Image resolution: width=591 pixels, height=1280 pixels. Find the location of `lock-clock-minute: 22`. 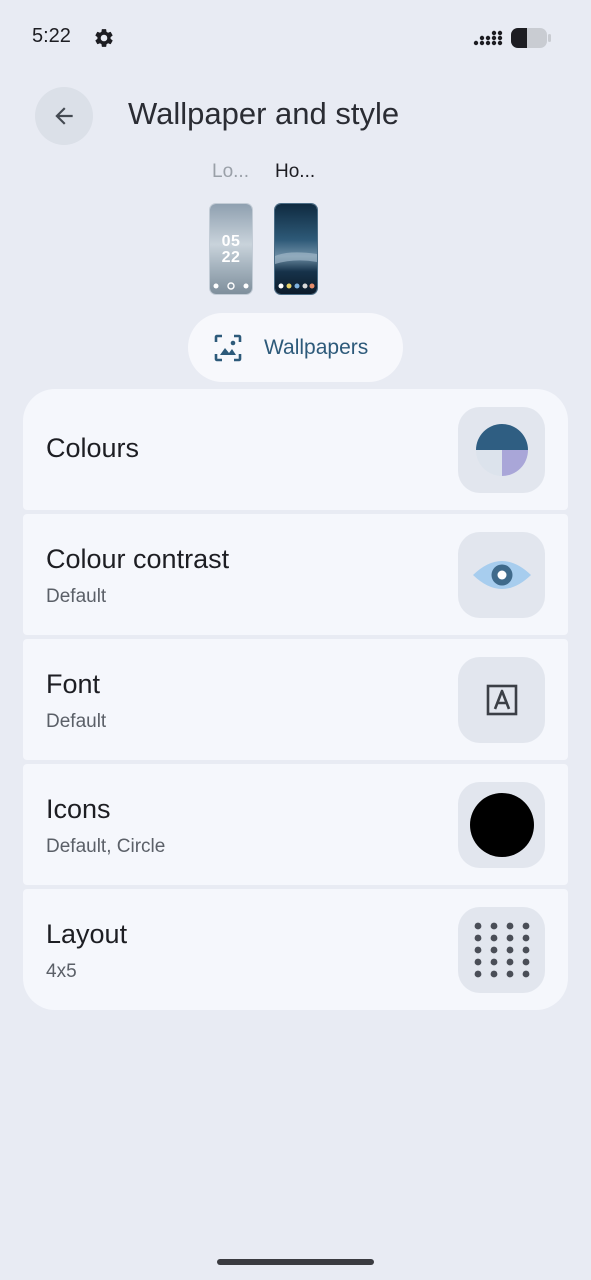

lock-clock-minute: 22 is located at coordinates (231, 257).